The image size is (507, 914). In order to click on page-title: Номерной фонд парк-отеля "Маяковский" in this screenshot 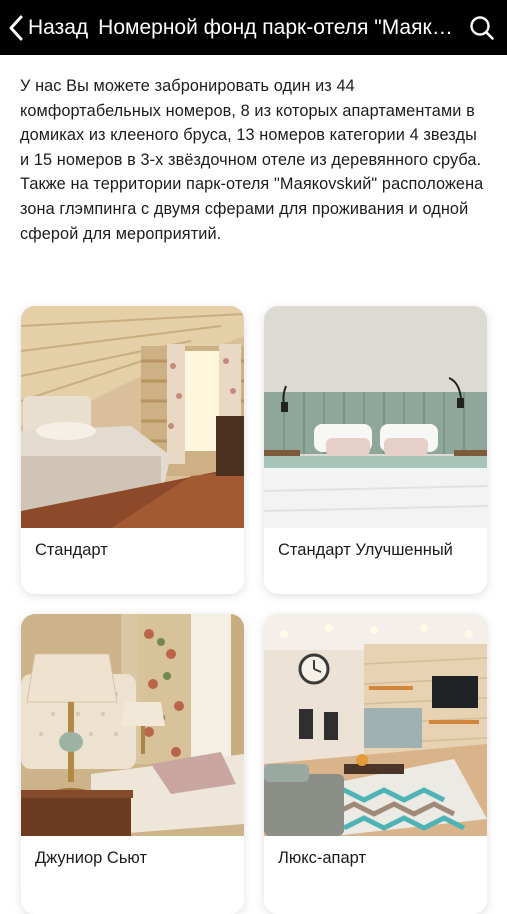, I will do `click(277, 27)`.